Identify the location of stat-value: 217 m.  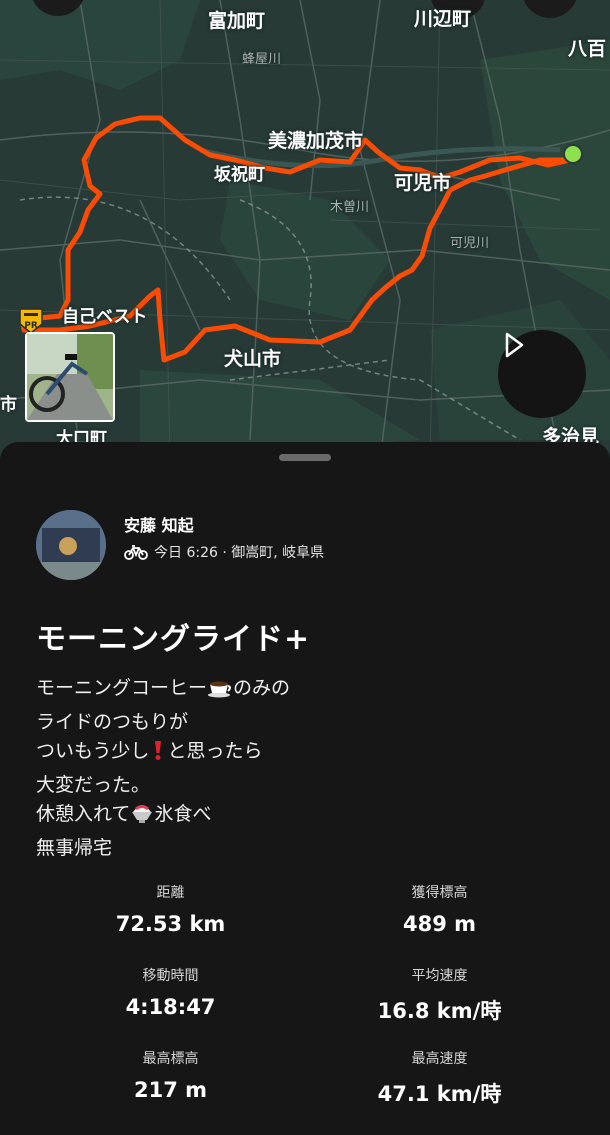
(170, 1090).